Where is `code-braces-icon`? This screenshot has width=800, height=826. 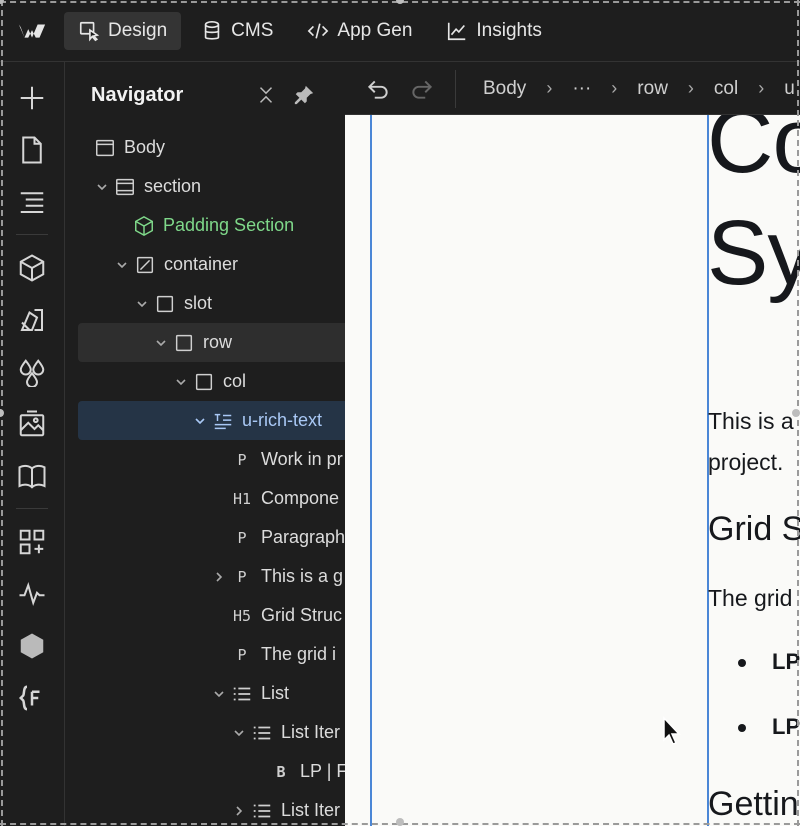
code-braces-icon is located at coordinates (32, 698).